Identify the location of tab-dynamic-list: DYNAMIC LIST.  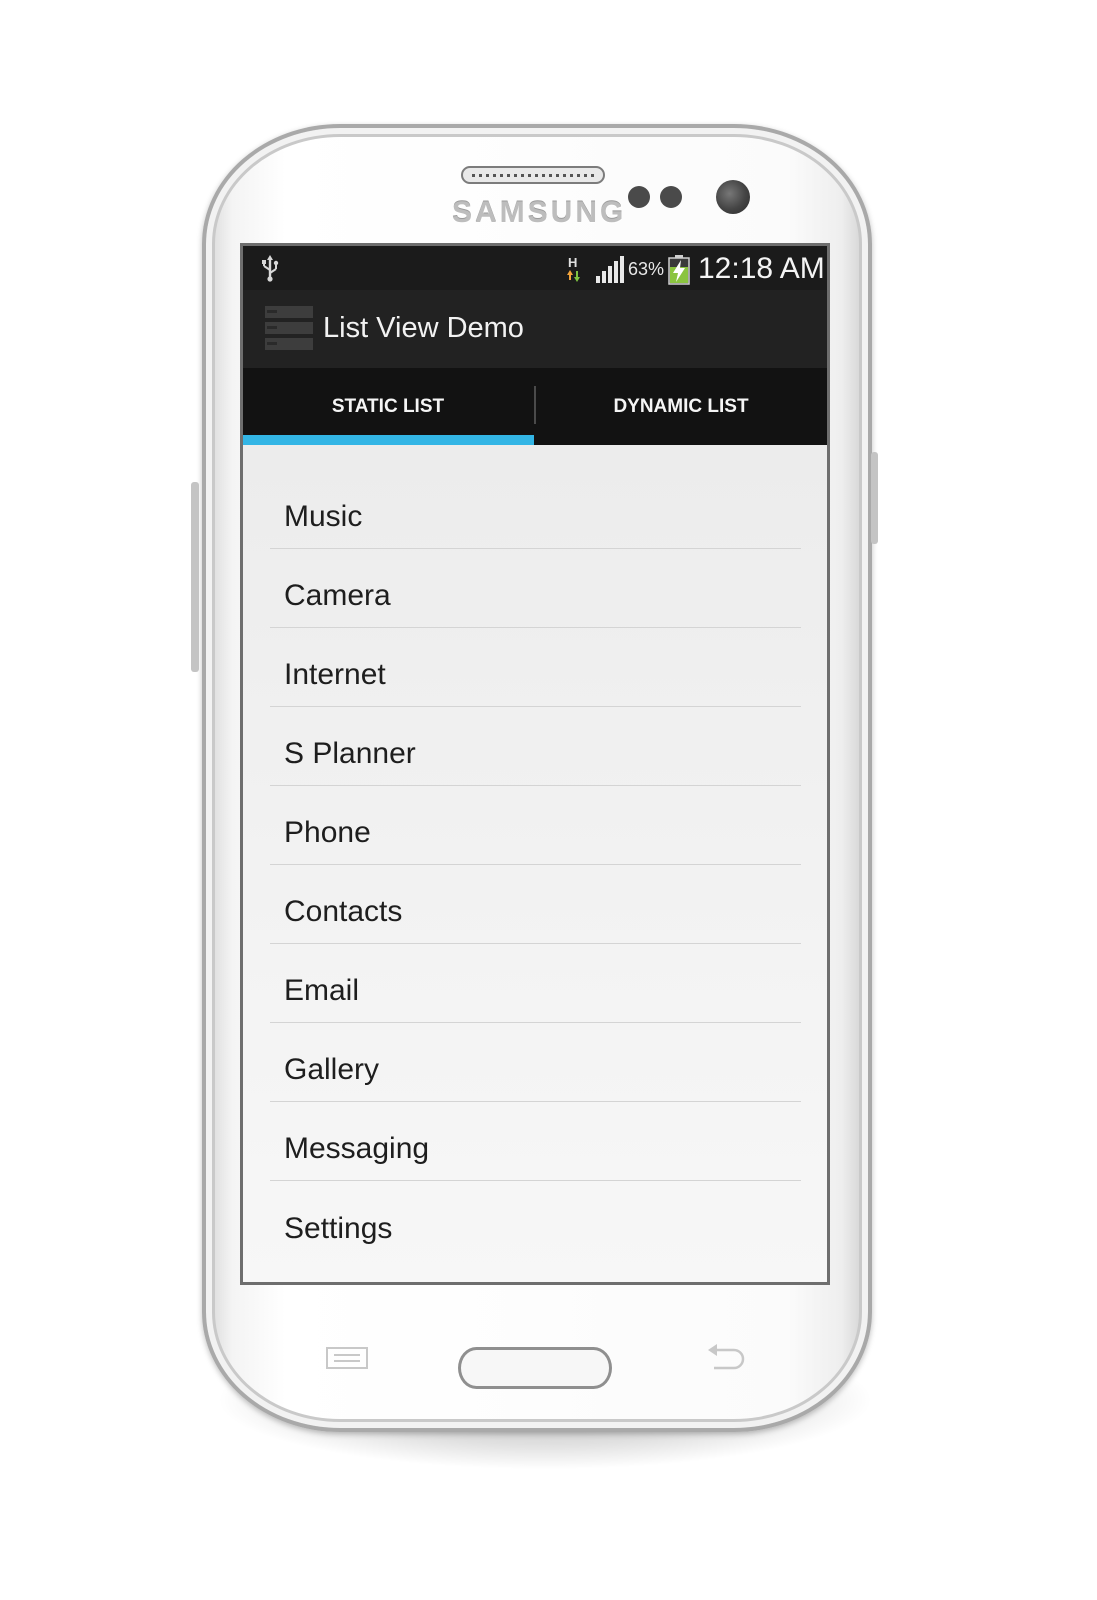
(681, 406).